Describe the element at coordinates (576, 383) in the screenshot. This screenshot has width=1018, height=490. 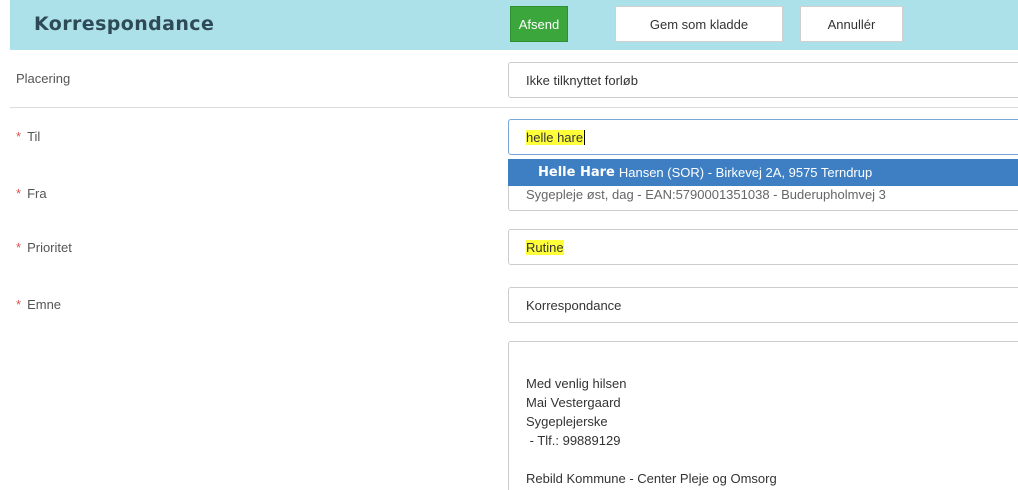
I see `signature-line: Med venlig hilsen` at that location.